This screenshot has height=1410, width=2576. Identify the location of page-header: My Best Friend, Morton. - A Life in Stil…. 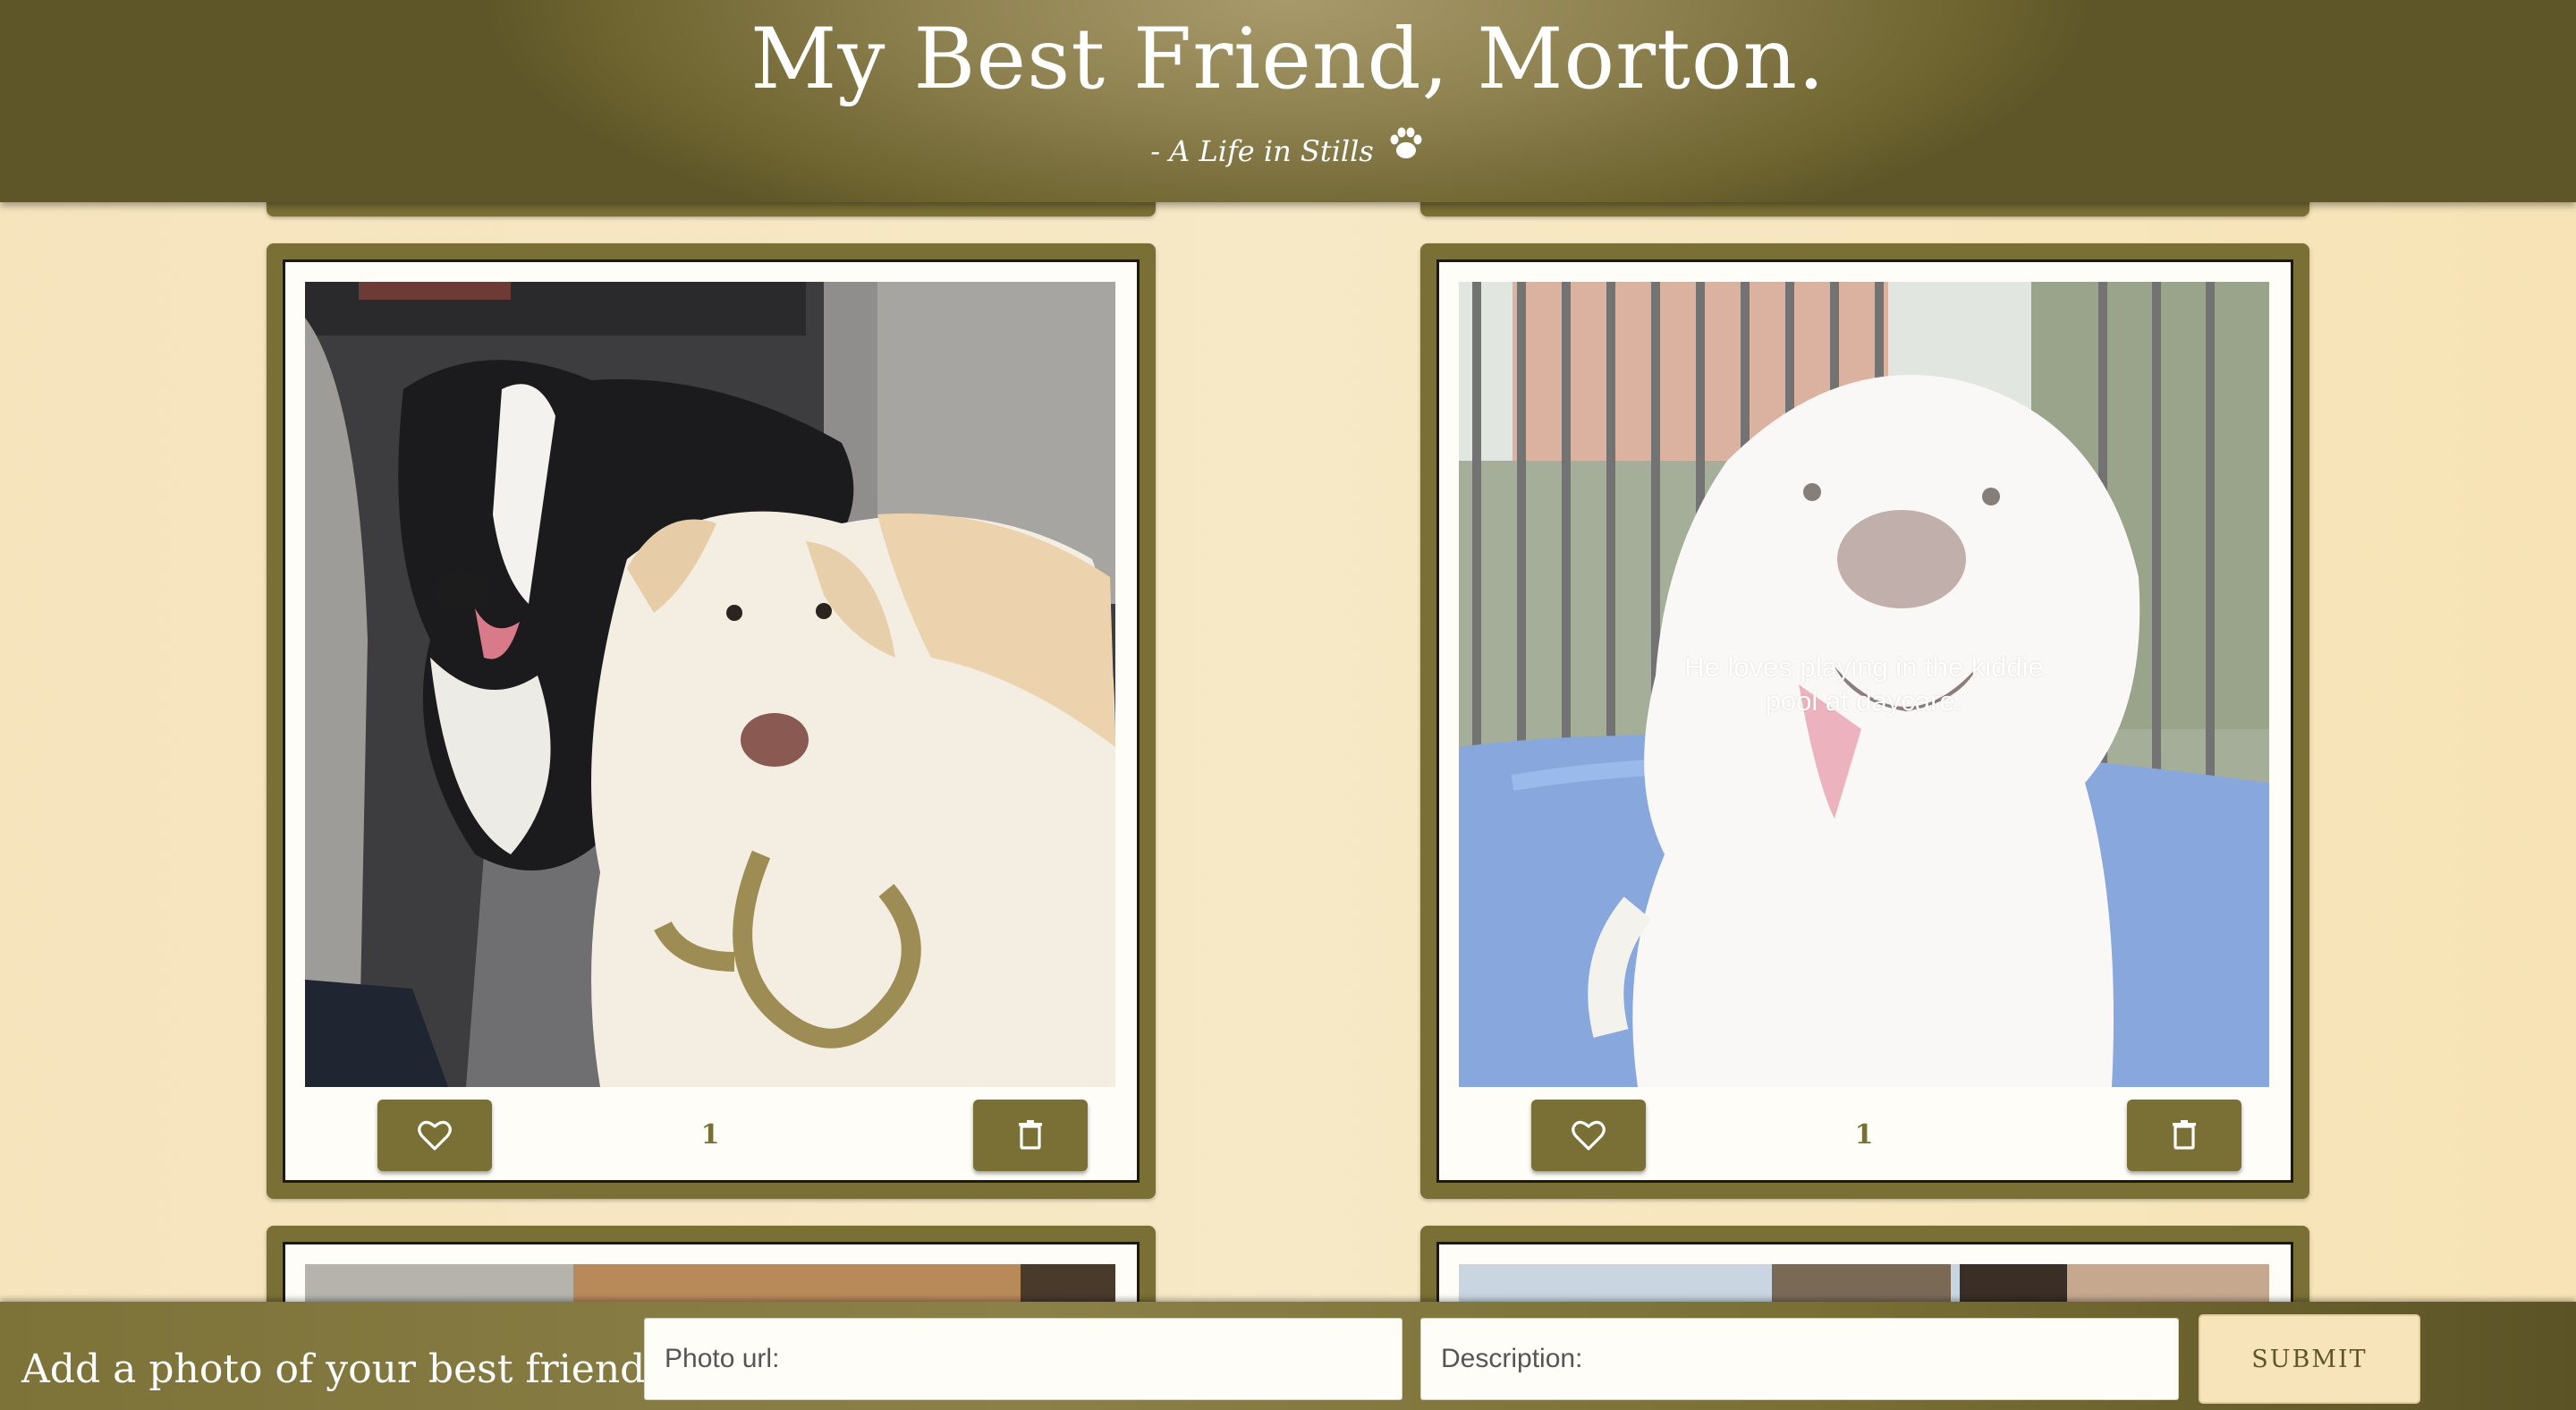
(1288, 101).